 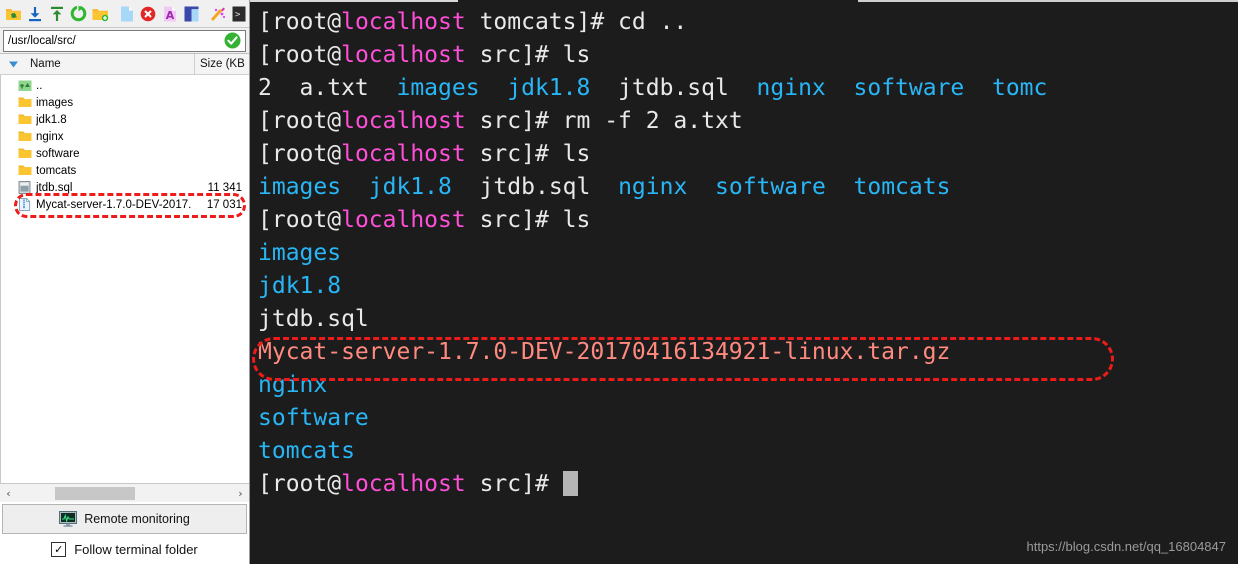 I want to click on scrollbar-thumb, so click(x=95, y=493).